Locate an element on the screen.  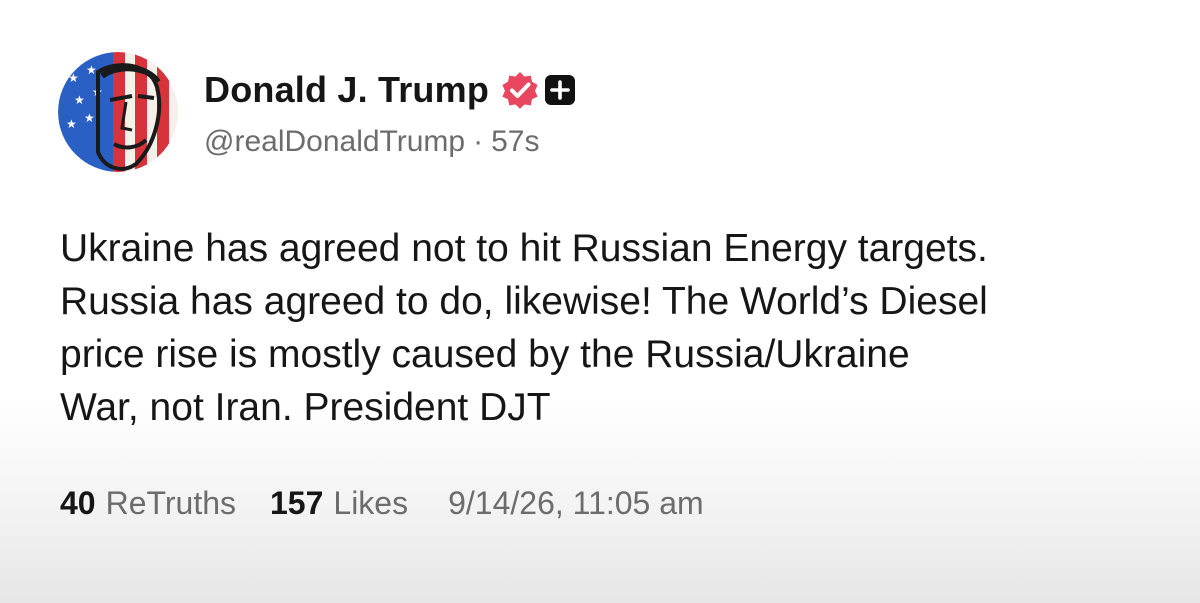
retruths-stat: 40 ReTruths is located at coordinates (148, 503).